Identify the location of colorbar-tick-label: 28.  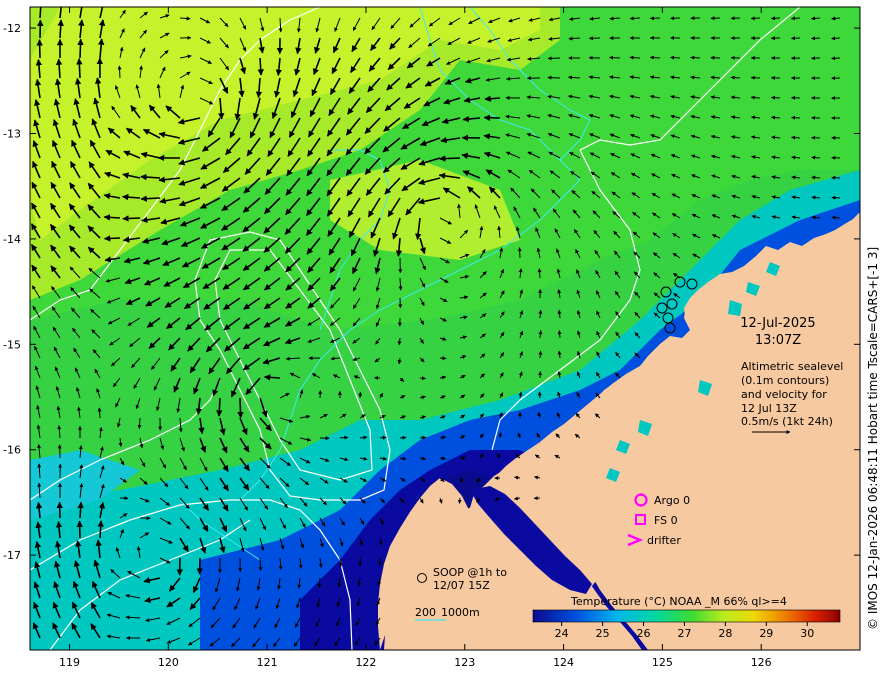
(725, 633).